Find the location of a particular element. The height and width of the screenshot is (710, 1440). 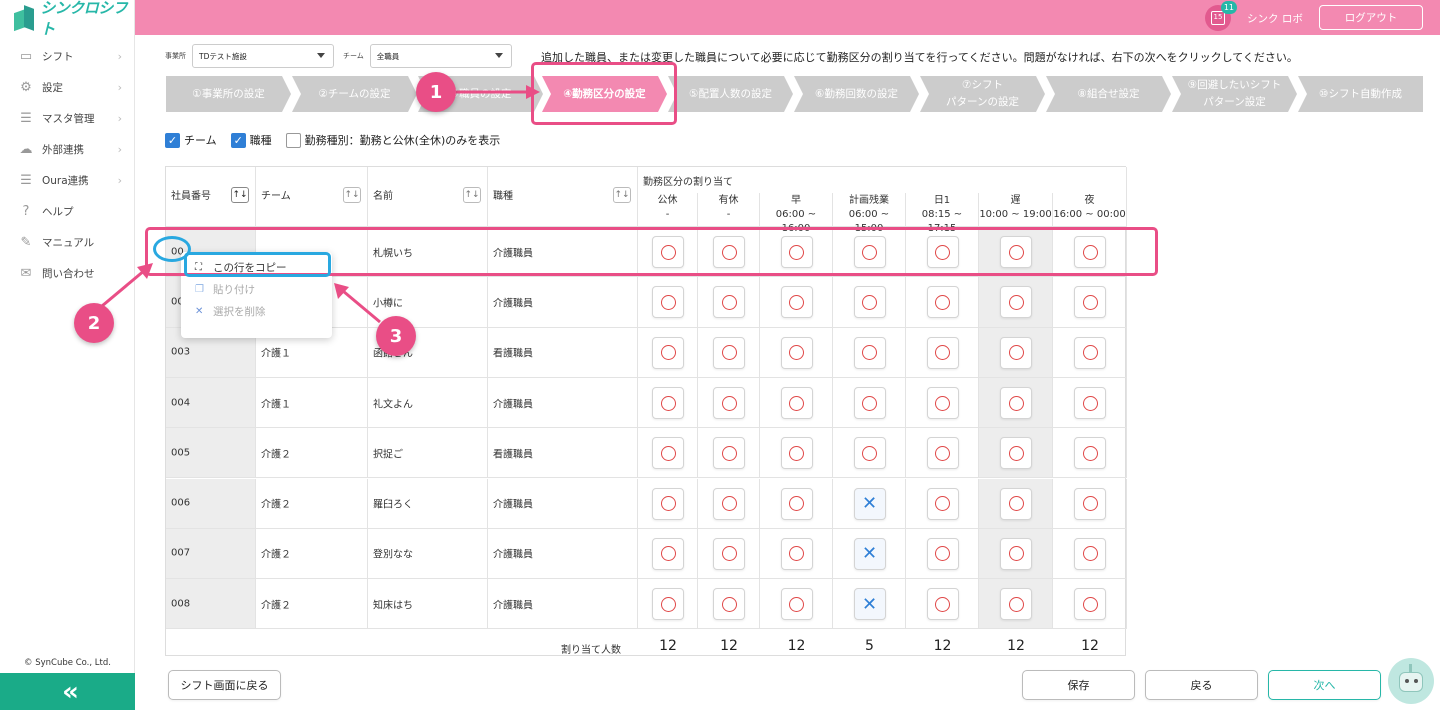

app-logo: シンクロシフト is located at coordinates (67, 19).